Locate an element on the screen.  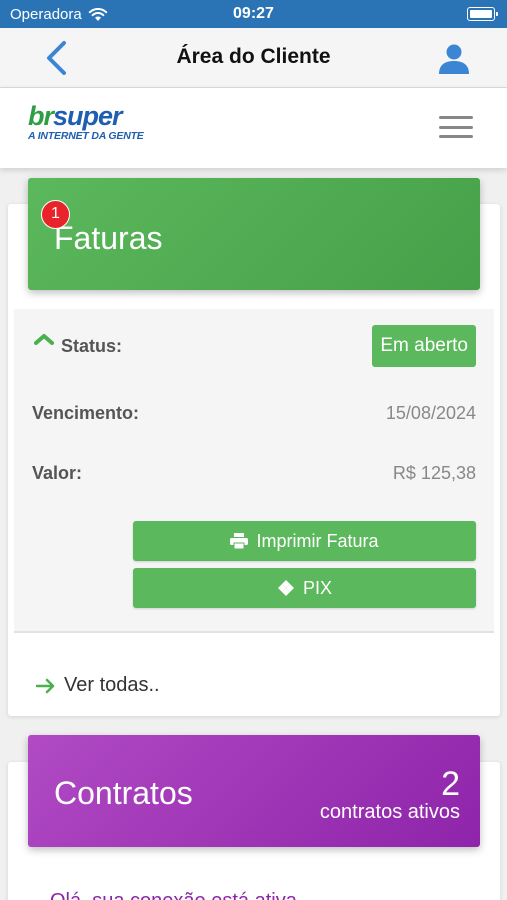
pix-icon is located at coordinates (285, 588).